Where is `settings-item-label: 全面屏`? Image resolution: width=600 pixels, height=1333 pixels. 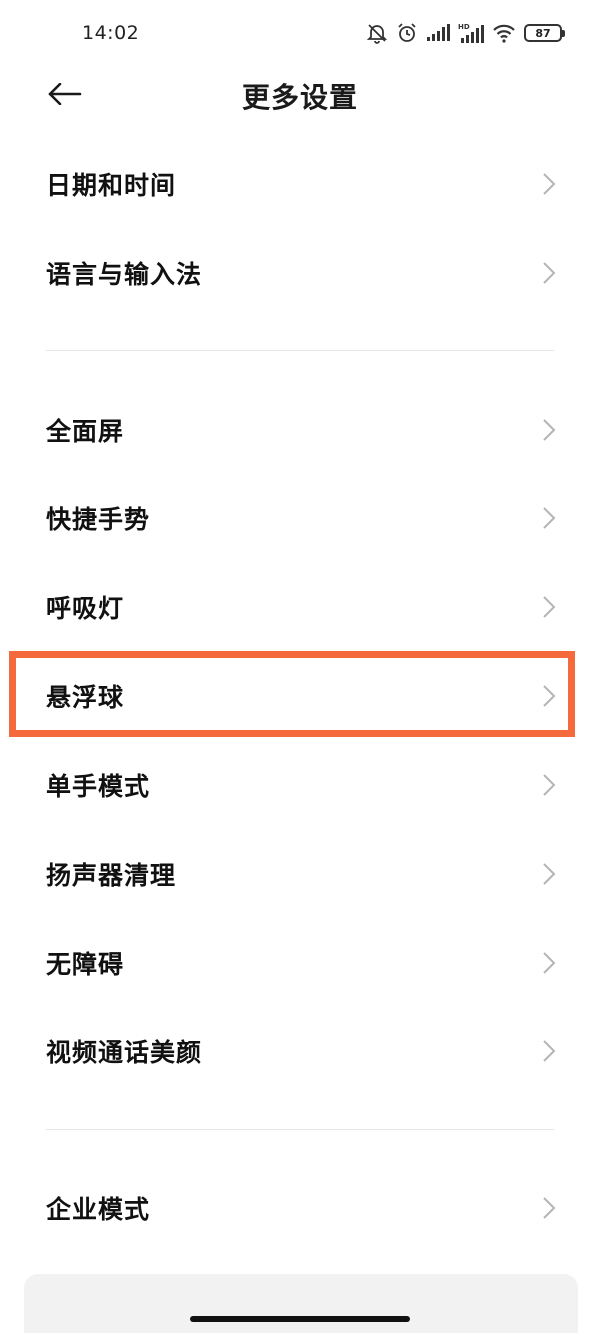
settings-item-label: 全面屏 is located at coordinates (85, 431).